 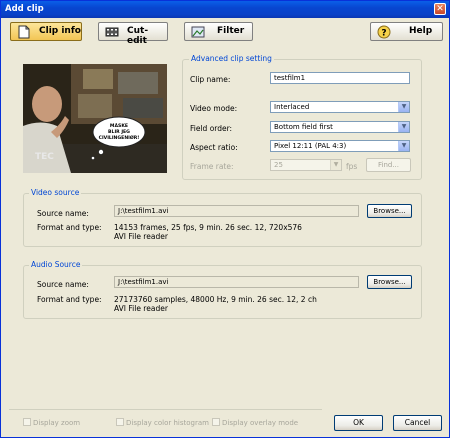 What do you see at coordinates (222, 289) in the screenshot?
I see `audio-source-group: Audio Source` at bounding box center [222, 289].